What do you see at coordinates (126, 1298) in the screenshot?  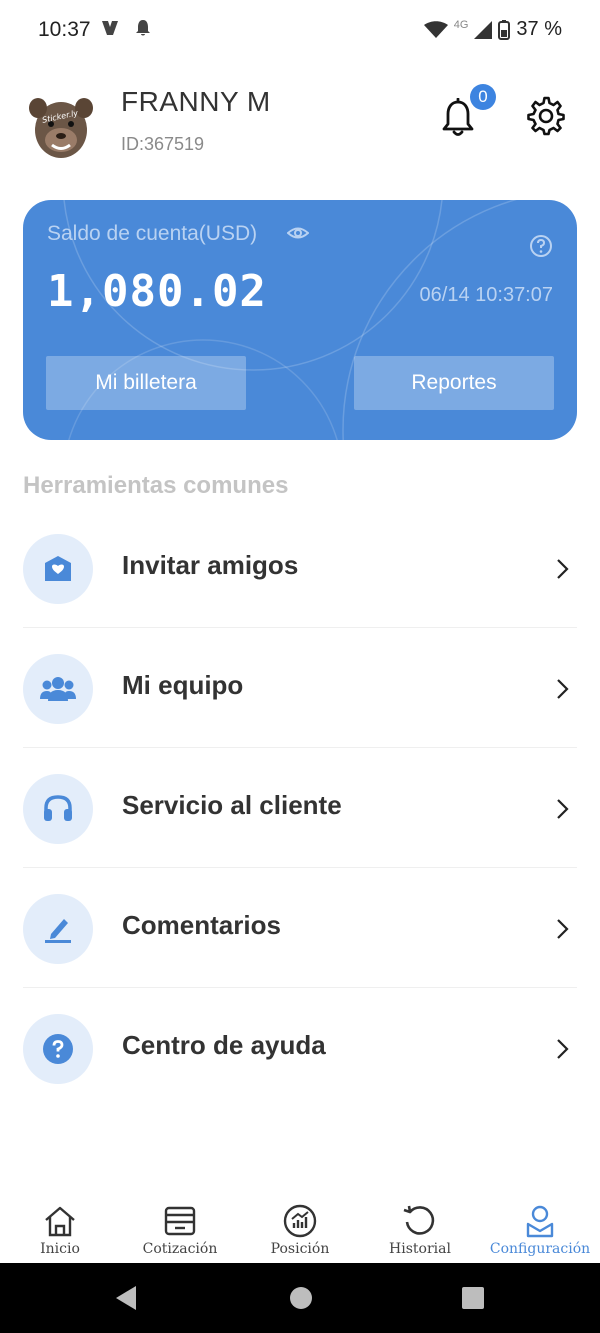 I see `back-icon` at bounding box center [126, 1298].